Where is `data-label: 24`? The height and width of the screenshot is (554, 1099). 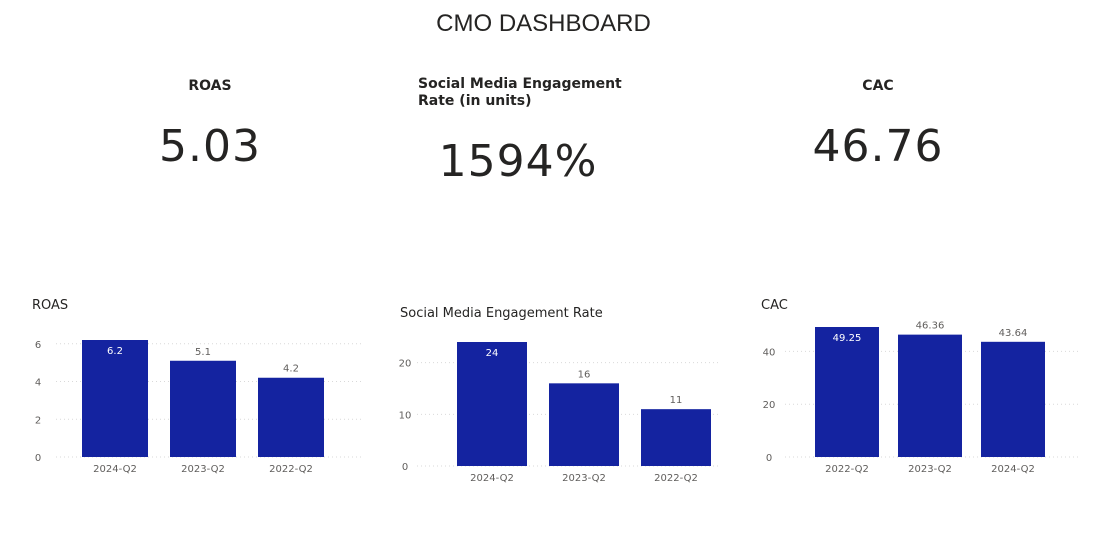
data-label: 24 is located at coordinates (492, 353).